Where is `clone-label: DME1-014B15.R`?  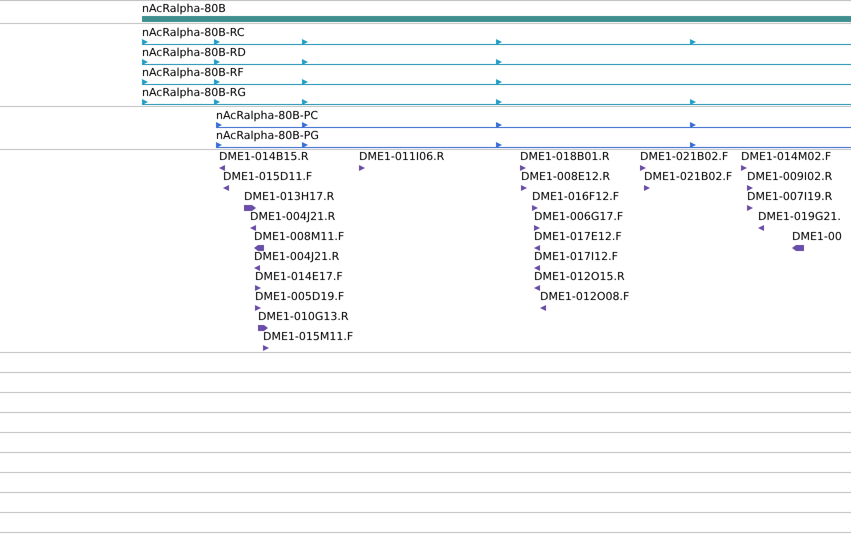 clone-label: DME1-014B15.R is located at coordinates (264, 156).